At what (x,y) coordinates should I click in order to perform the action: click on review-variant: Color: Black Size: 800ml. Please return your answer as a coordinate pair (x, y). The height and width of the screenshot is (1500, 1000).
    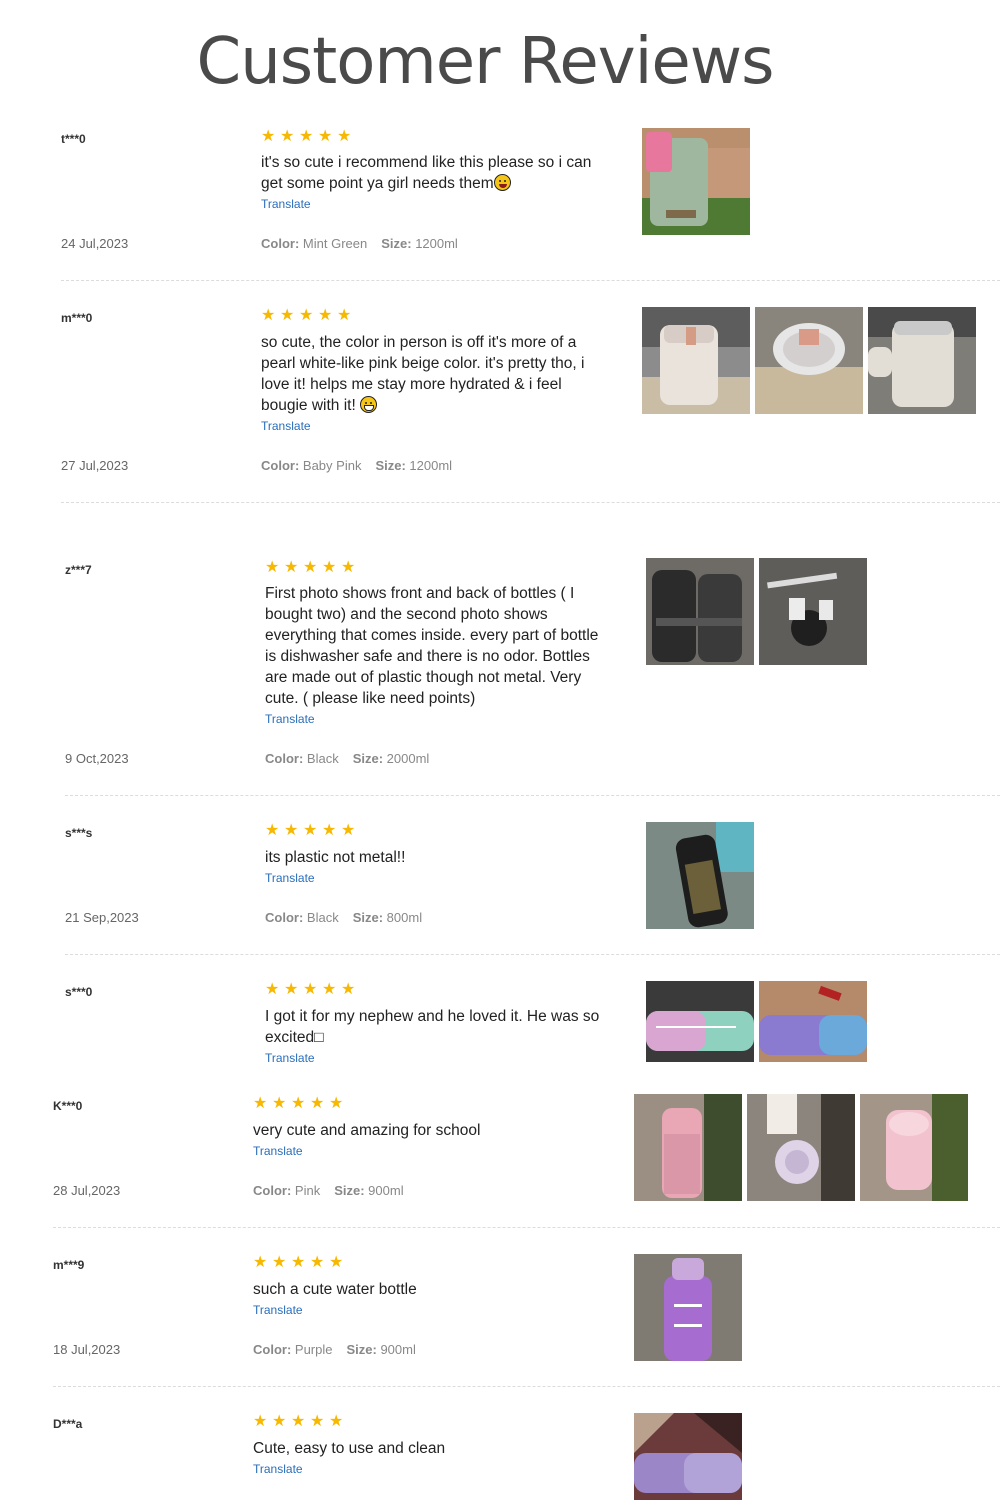
    Looking at the image, I should click on (343, 917).